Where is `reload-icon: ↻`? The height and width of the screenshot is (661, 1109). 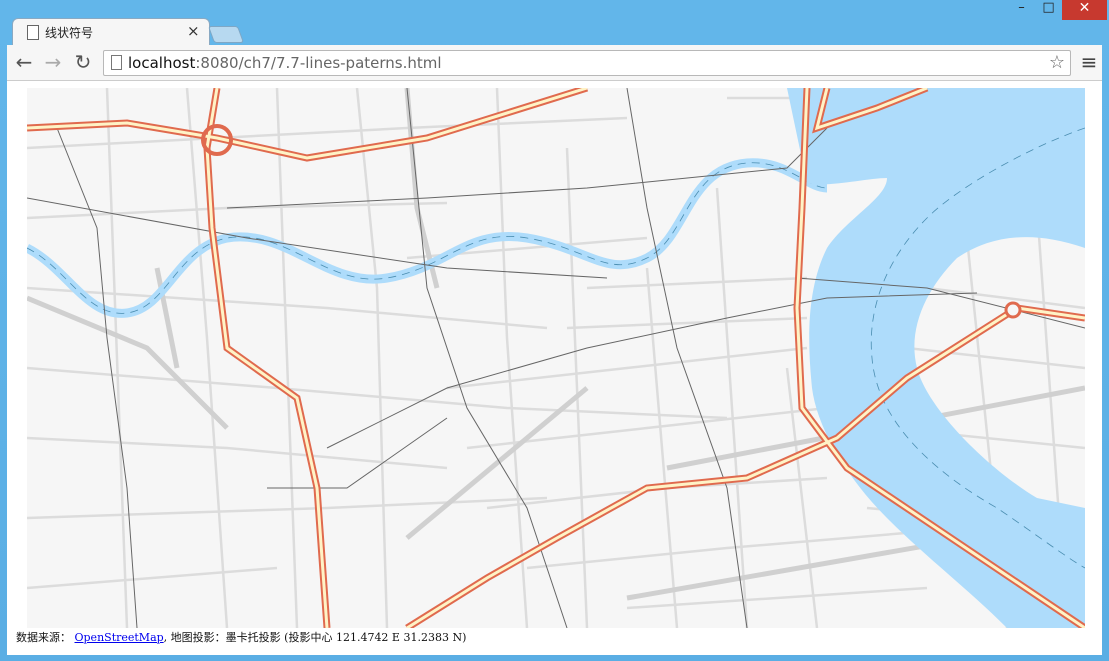 reload-icon: ↻ is located at coordinates (83, 62).